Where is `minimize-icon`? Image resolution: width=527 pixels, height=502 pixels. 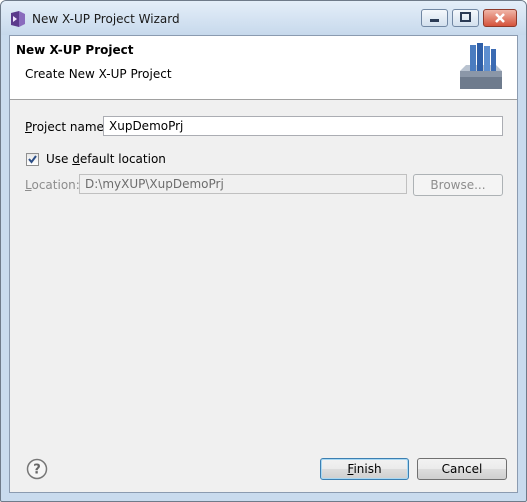
minimize-icon is located at coordinates (434, 20).